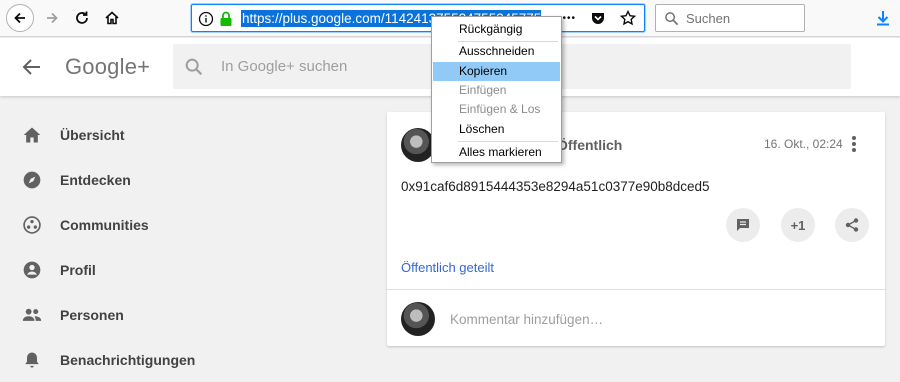 This screenshot has height=382, width=900. I want to click on people-icon, so click(32, 315).